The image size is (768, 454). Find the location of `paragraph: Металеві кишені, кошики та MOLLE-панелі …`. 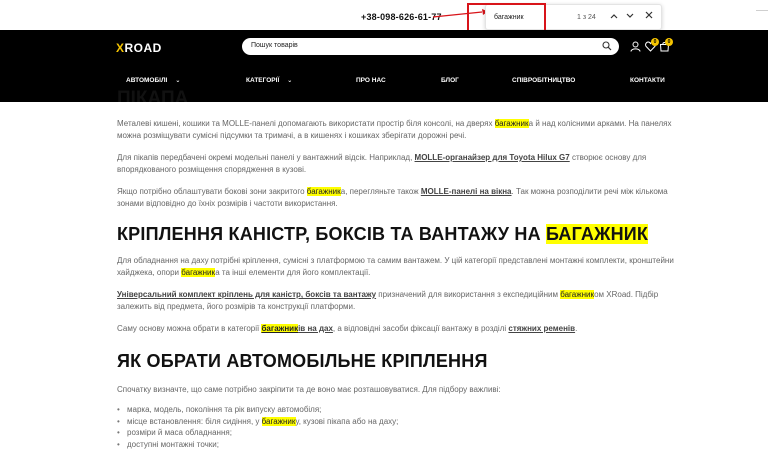

paragraph: Металеві кишені, кошики та MOLLE-панелі … is located at coordinates (394, 129).